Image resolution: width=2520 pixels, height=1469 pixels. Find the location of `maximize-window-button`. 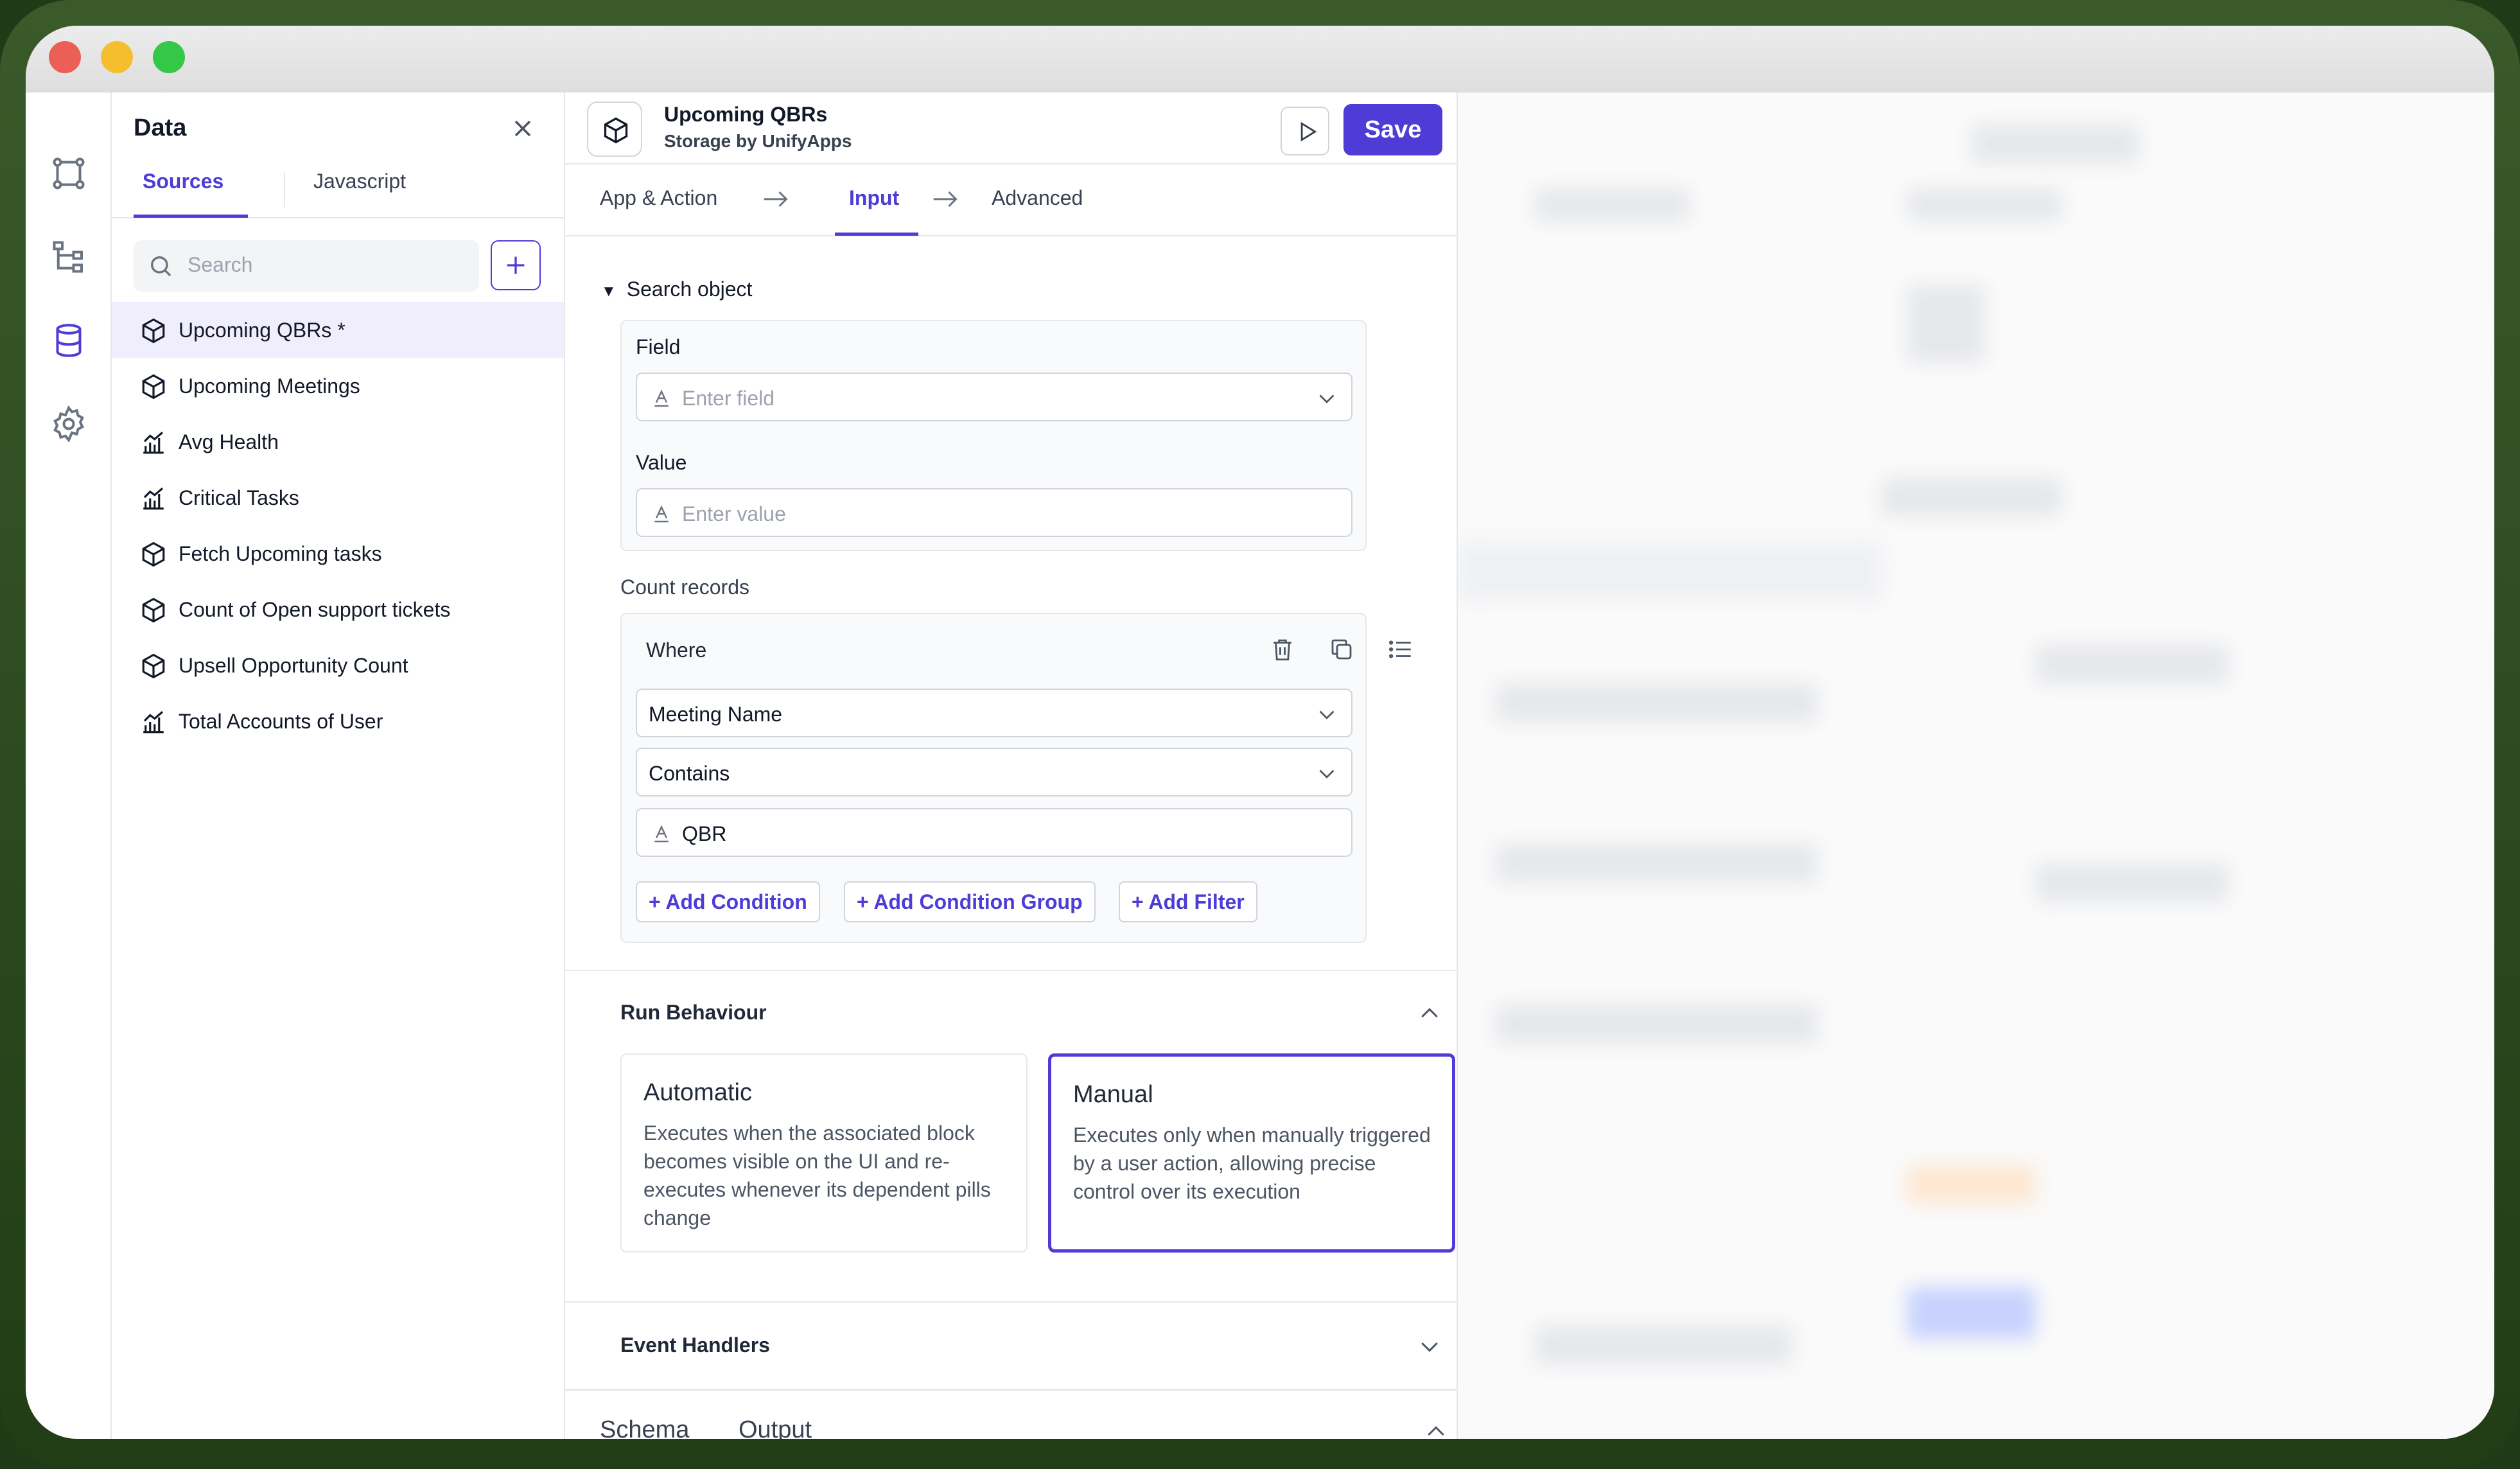

maximize-window-button is located at coordinates (169, 57).